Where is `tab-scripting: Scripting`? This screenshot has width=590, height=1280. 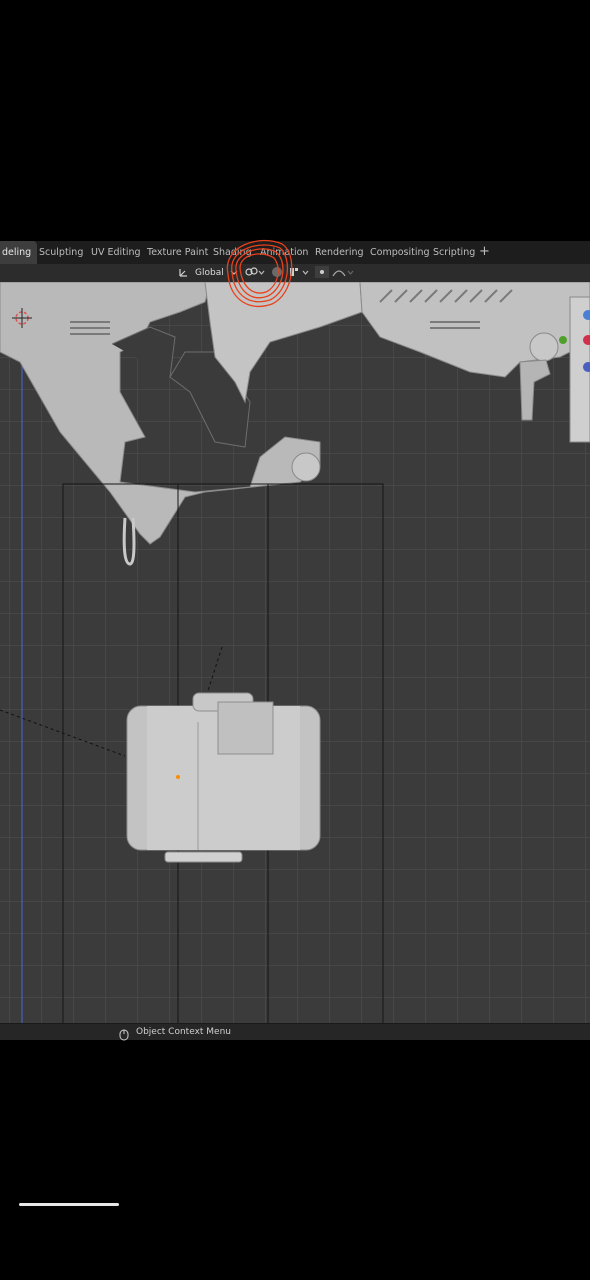 tab-scripting: Scripting is located at coordinates (454, 252).